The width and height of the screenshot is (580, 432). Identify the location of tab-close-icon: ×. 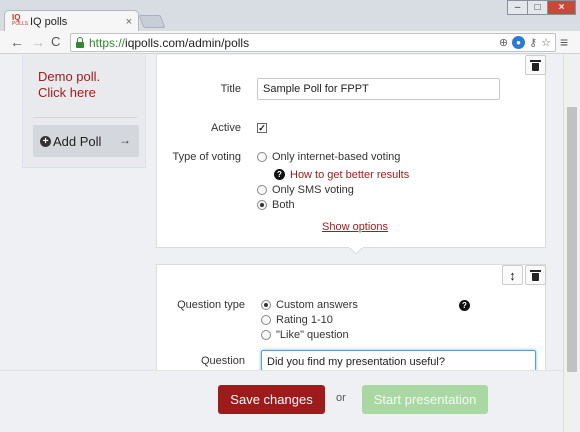
(129, 22).